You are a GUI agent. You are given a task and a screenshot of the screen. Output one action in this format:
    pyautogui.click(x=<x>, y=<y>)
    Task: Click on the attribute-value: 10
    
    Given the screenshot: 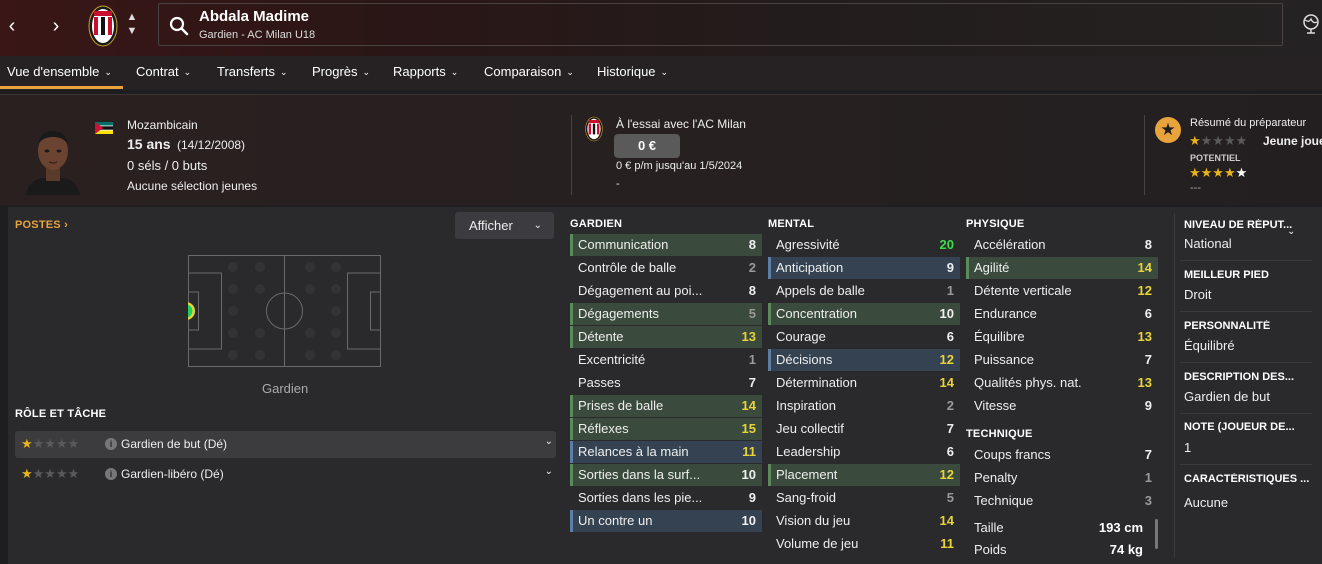 What is the action you would take?
    pyautogui.click(x=946, y=313)
    